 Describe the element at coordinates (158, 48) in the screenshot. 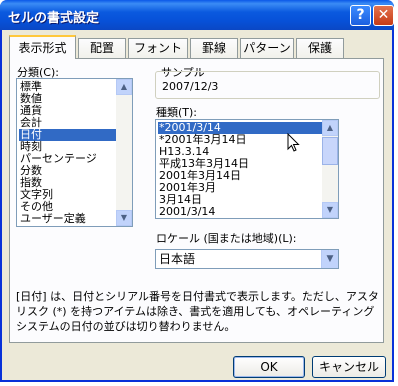

I see `tab-font: フォント` at that location.